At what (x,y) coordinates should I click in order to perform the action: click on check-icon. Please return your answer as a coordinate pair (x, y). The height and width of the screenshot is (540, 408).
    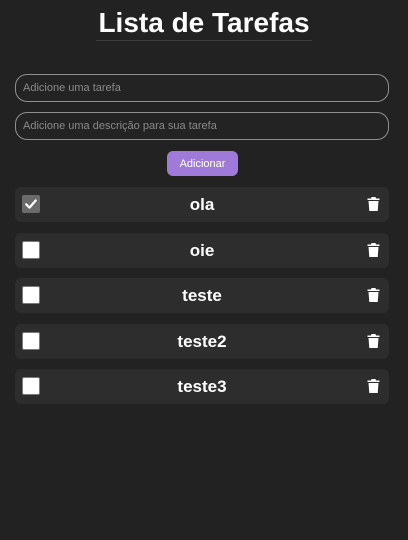
    Looking at the image, I should click on (31, 204).